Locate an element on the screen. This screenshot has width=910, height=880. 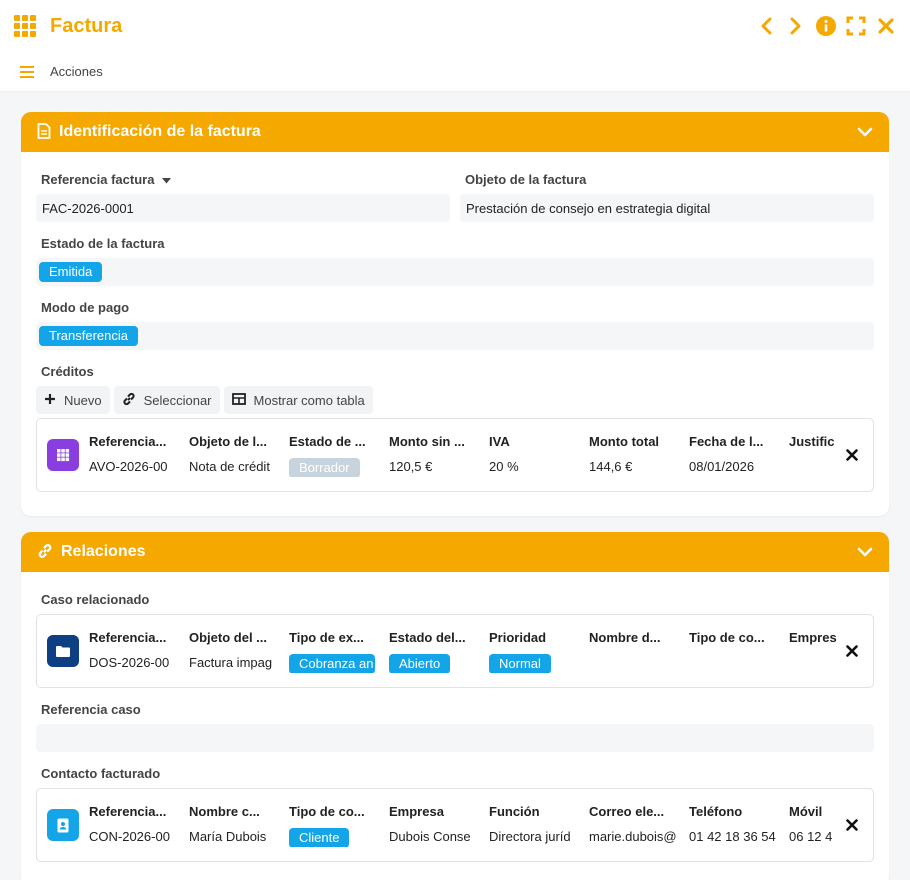
column-value: Borrador is located at coordinates (334, 467).